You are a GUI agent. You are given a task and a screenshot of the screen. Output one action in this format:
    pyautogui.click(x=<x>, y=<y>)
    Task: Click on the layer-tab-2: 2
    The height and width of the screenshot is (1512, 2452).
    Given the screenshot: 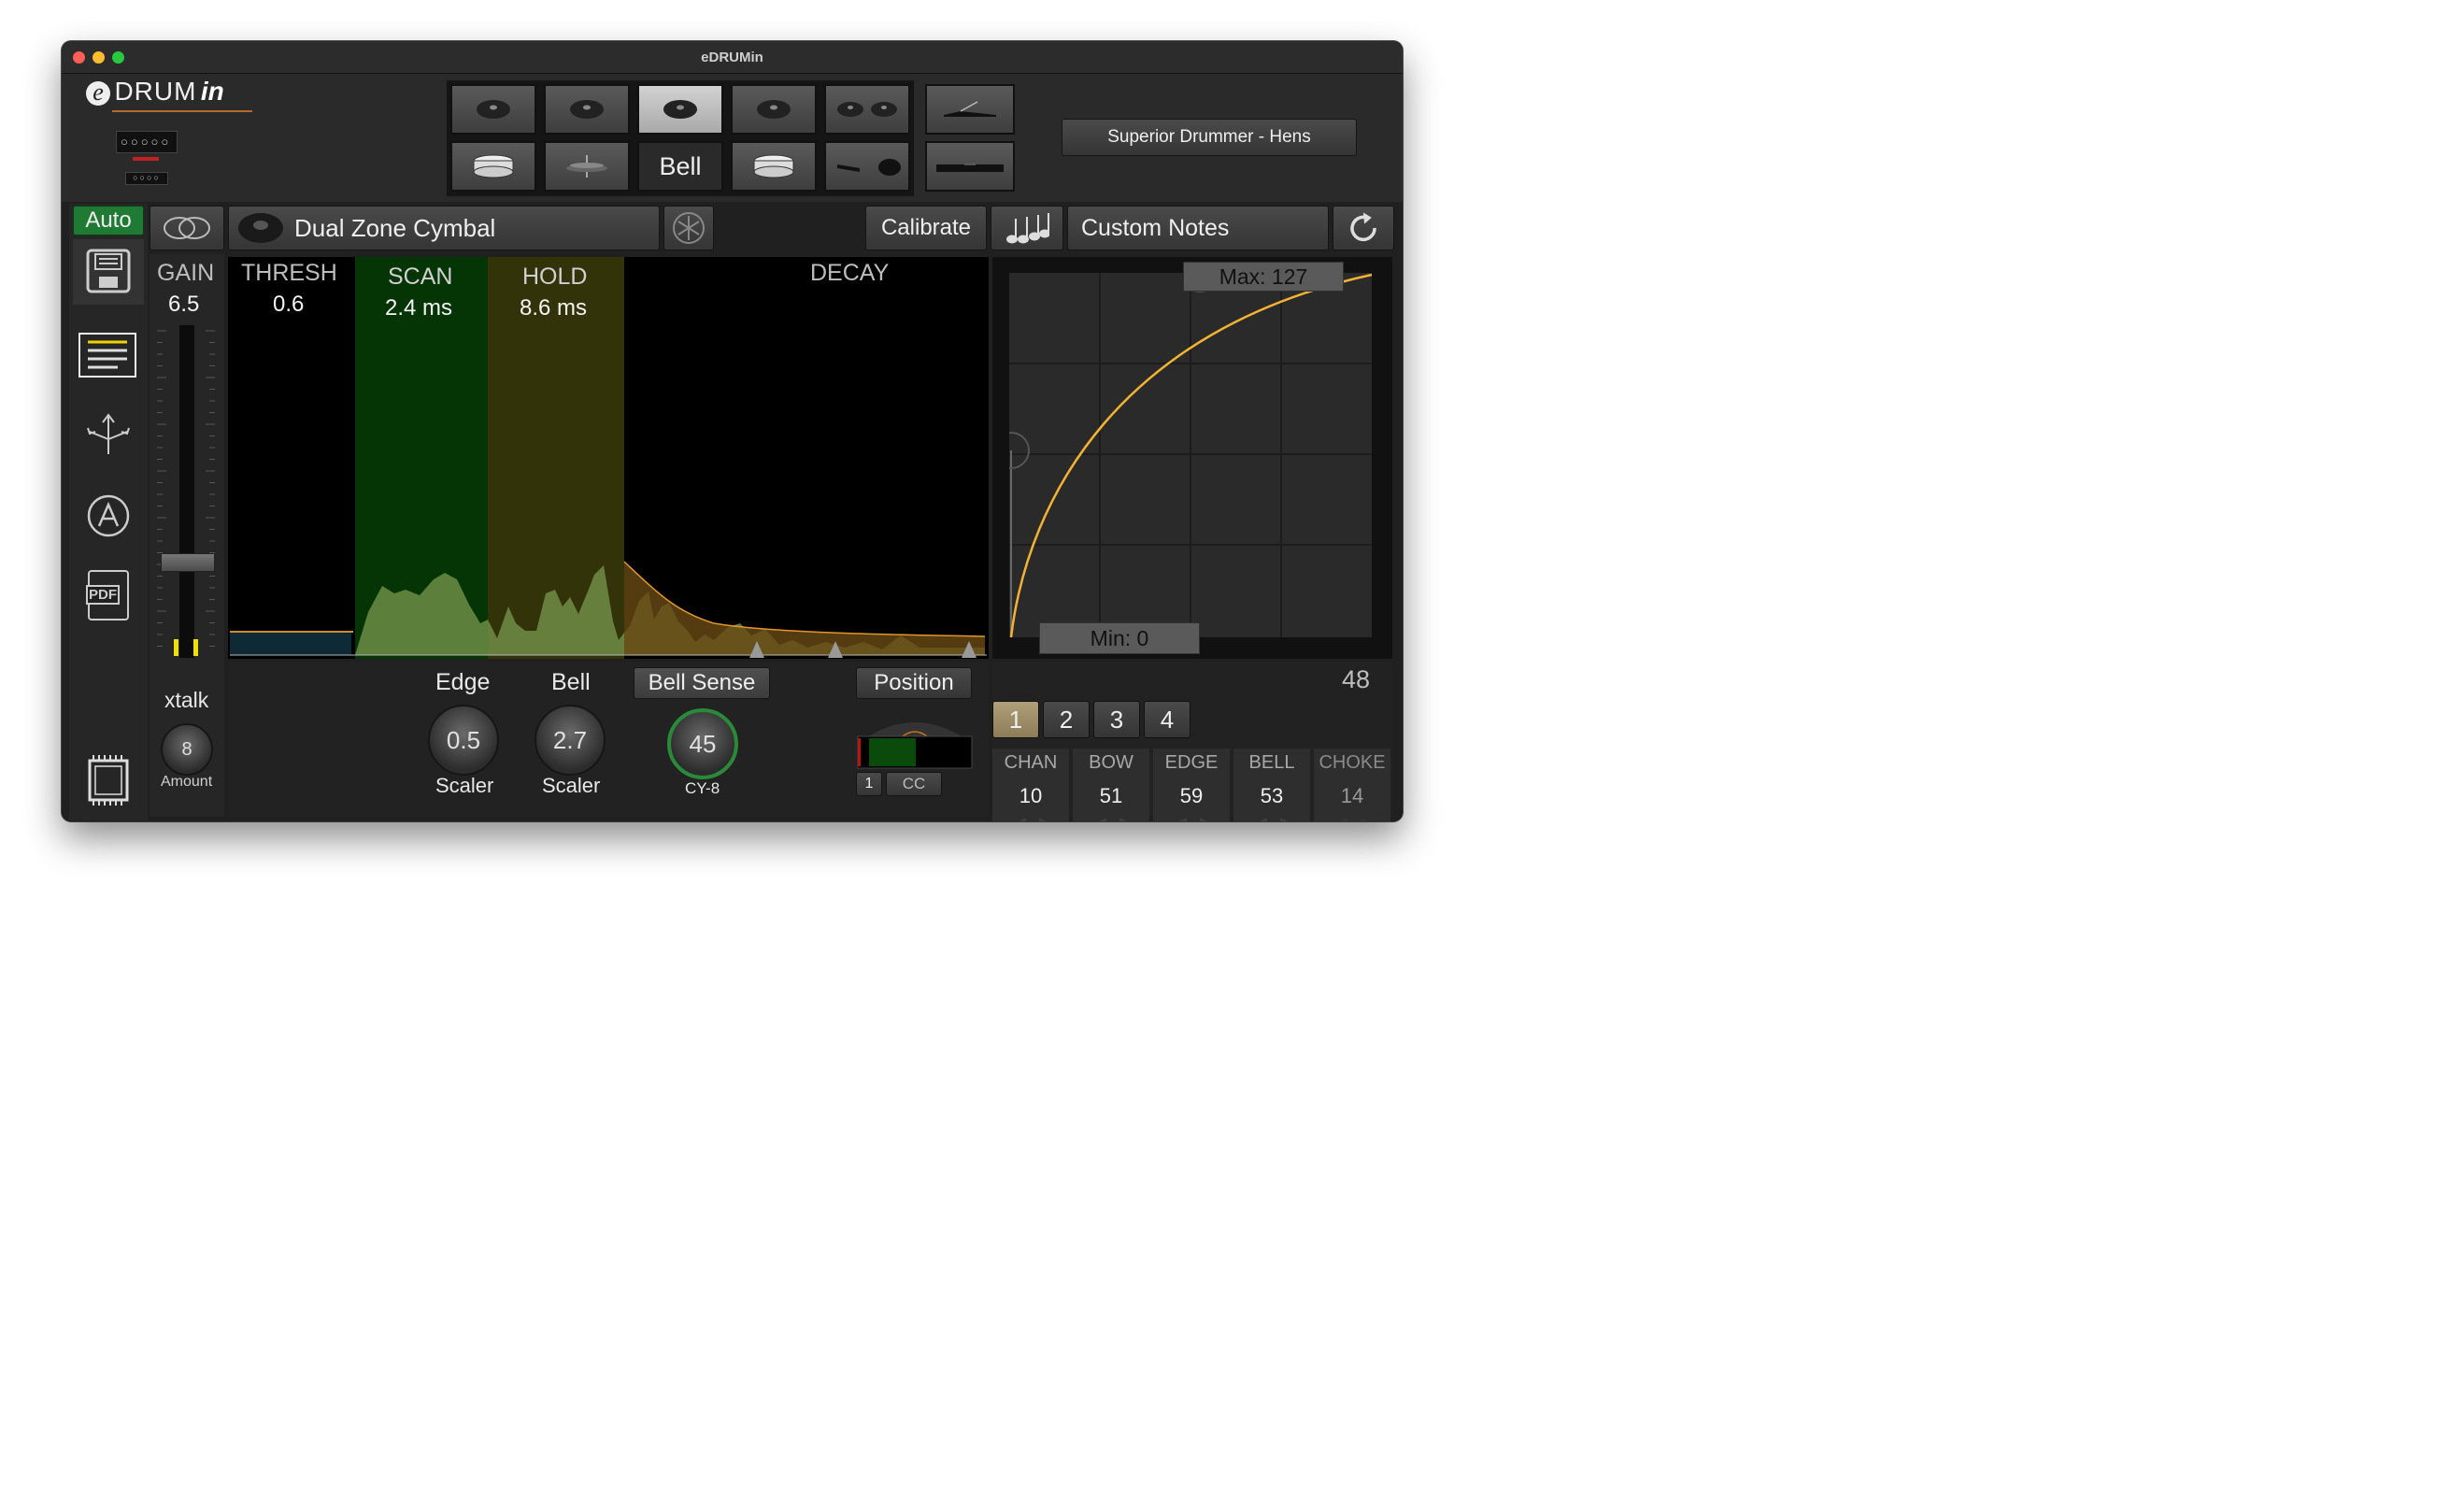 What is the action you would take?
    pyautogui.click(x=1066, y=719)
    